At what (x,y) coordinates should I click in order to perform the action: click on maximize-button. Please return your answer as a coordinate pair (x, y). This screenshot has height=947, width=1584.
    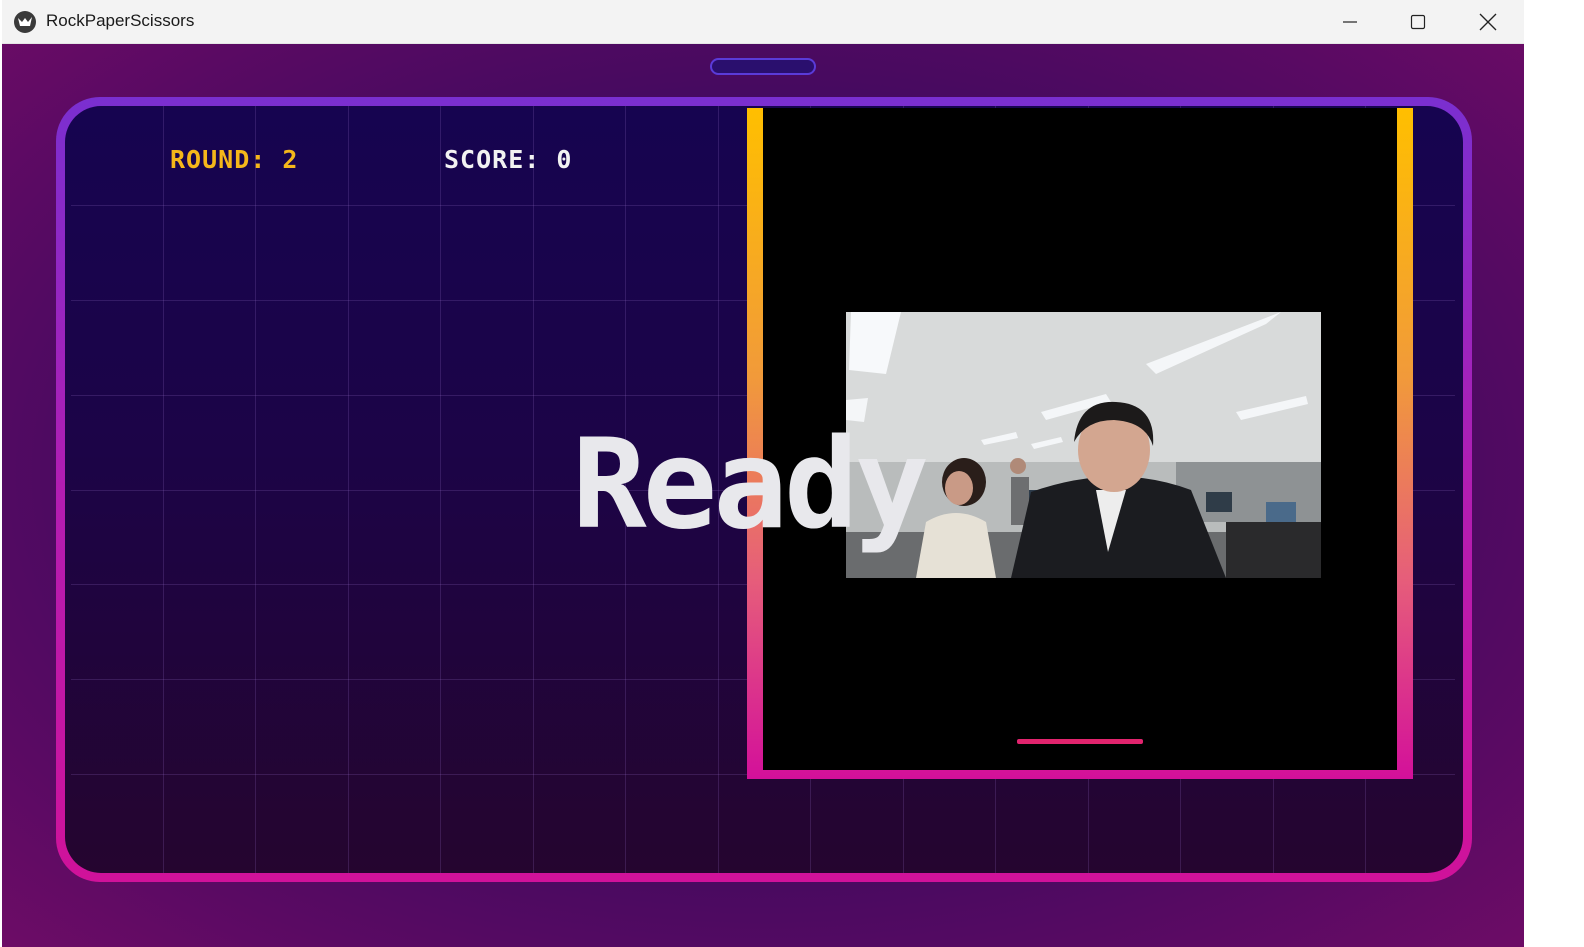
    Looking at the image, I should click on (1418, 22).